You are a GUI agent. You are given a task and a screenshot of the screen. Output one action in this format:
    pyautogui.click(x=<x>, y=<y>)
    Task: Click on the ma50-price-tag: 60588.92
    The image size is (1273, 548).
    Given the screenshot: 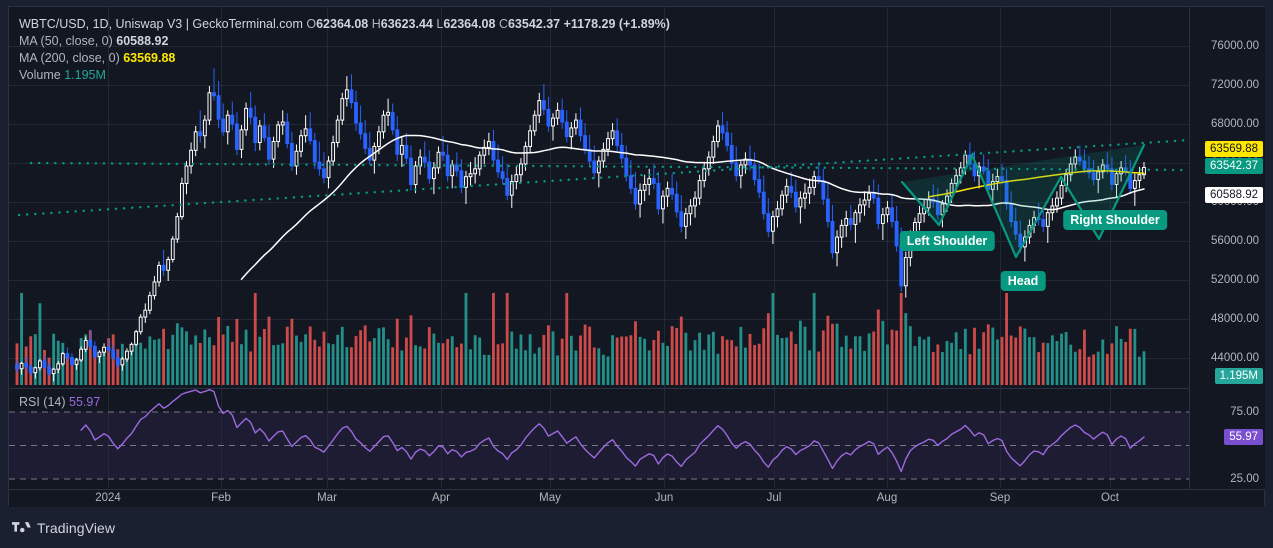 What is the action you would take?
    pyautogui.click(x=1234, y=195)
    